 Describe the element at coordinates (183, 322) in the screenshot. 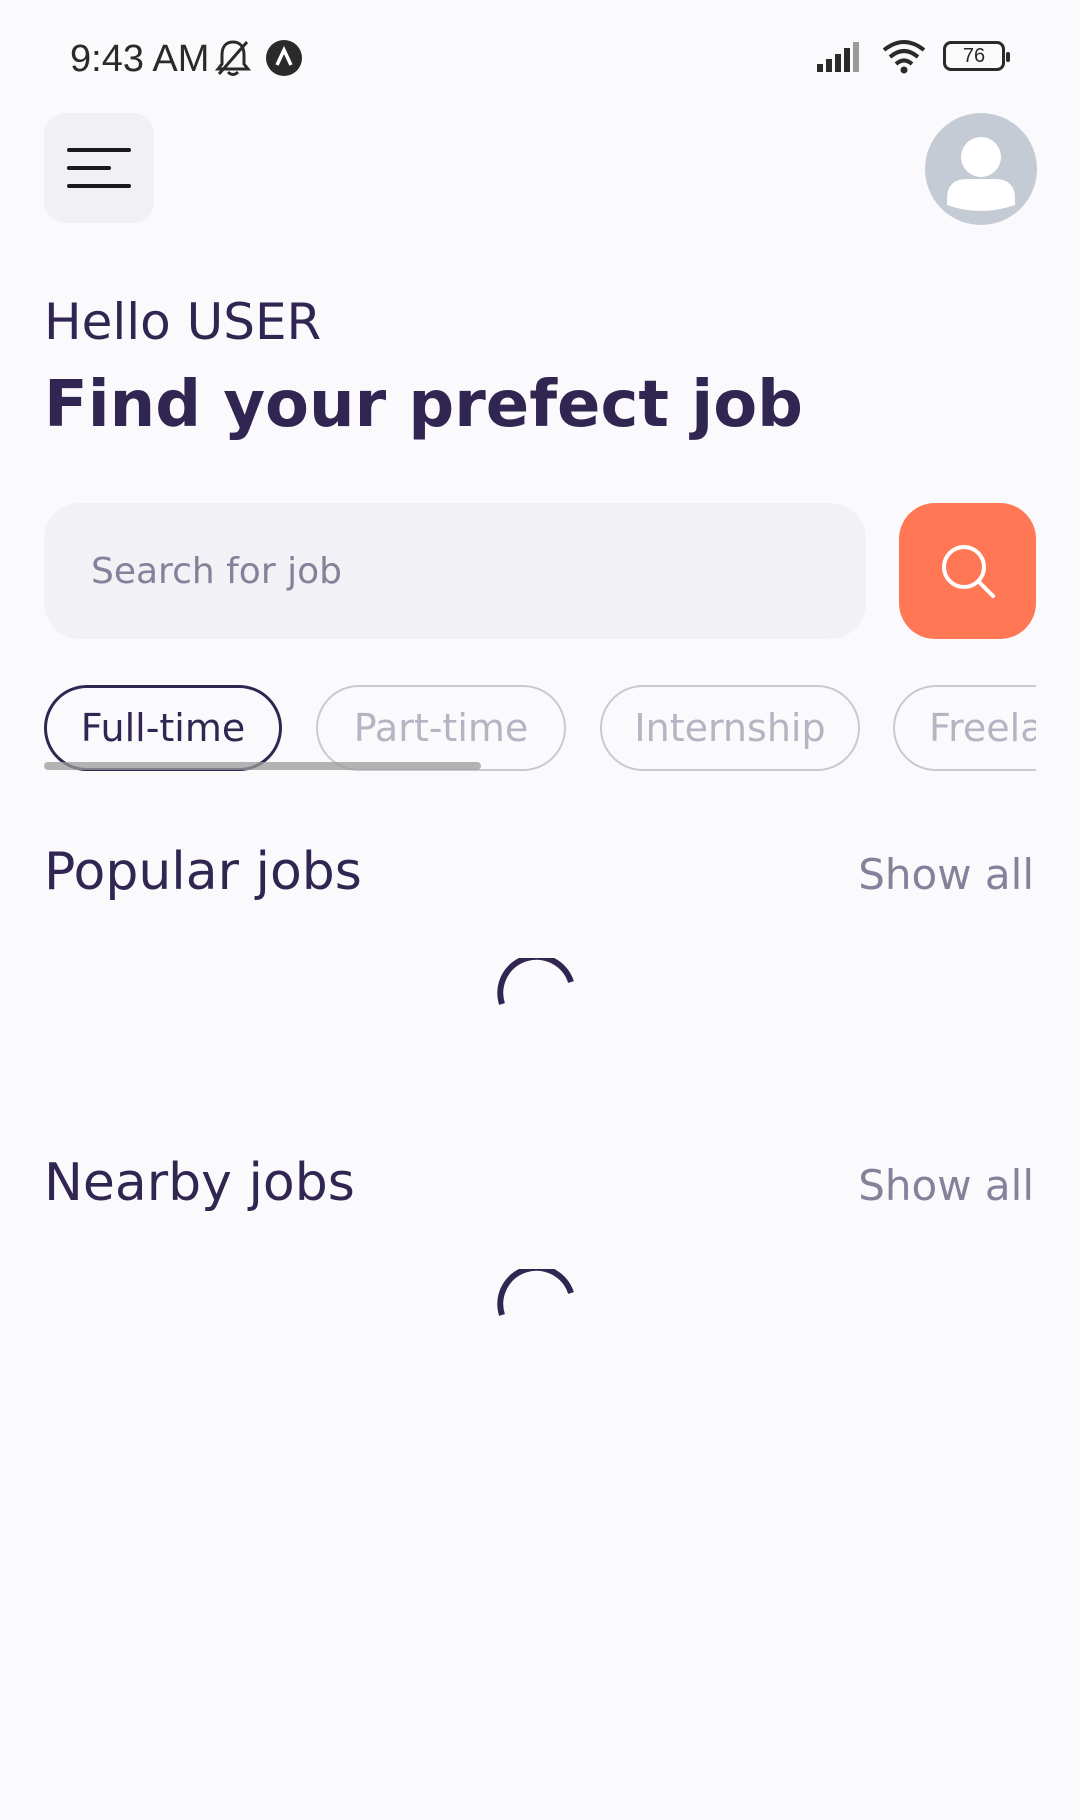

I see `greeting: Hello USER` at that location.